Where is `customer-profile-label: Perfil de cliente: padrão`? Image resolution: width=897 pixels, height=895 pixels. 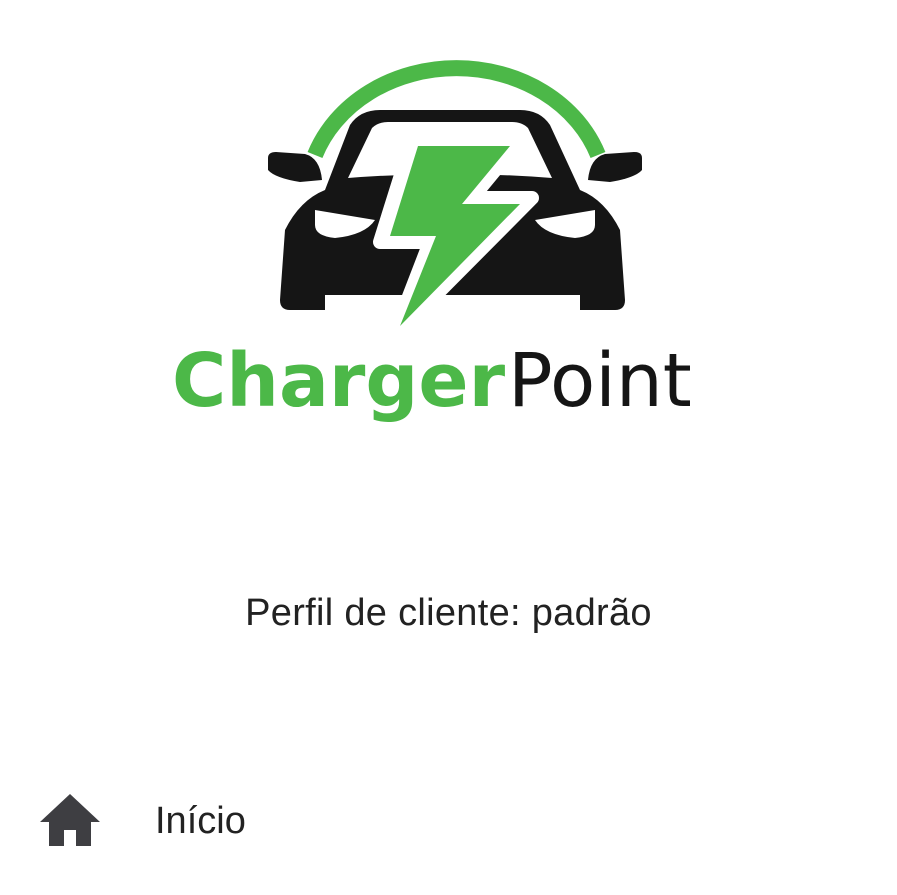 customer-profile-label: Perfil de cliente: padrão is located at coordinates (448, 613).